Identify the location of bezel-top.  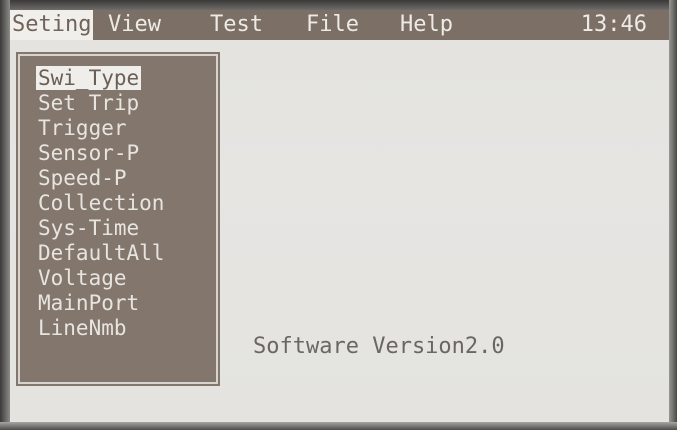
(338, 5).